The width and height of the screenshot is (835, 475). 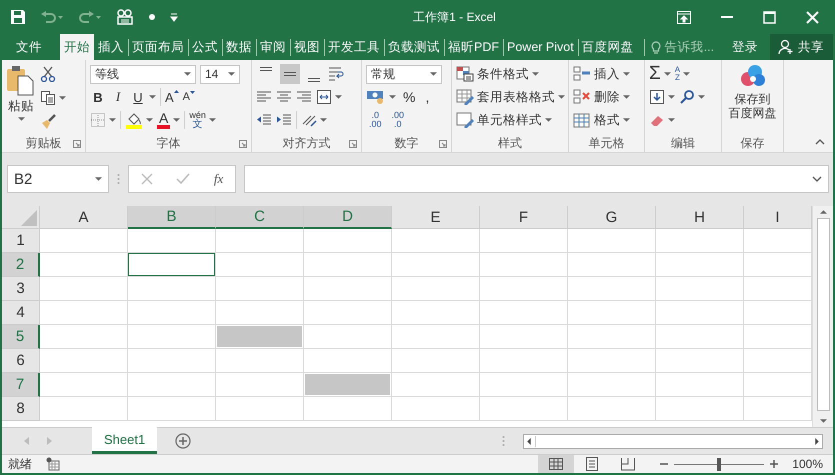 What do you see at coordinates (536, 179) in the screenshot?
I see `formula-input` at bounding box center [536, 179].